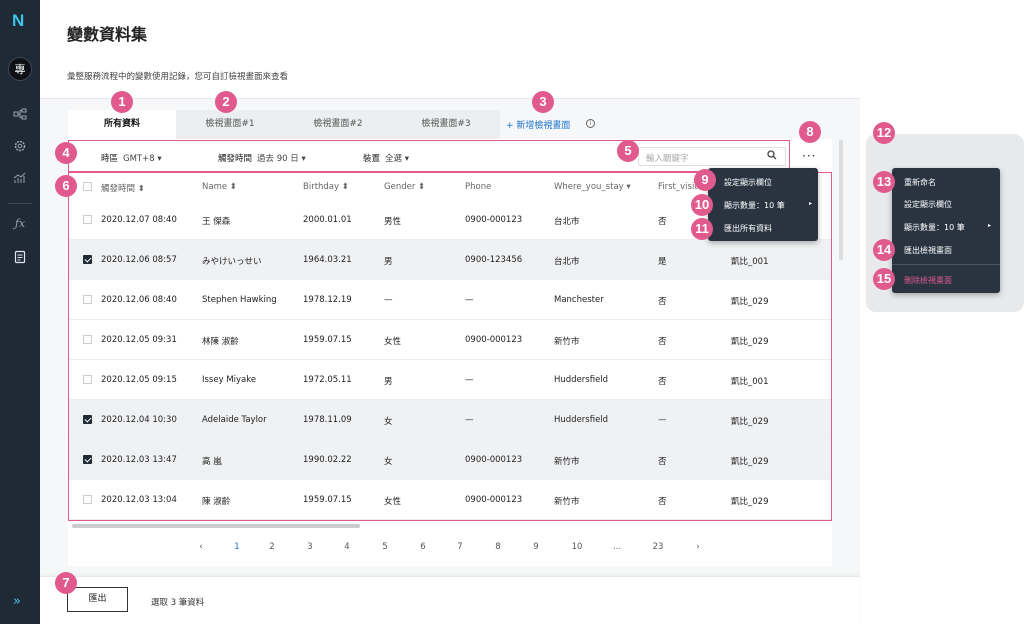  Describe the element at coordinates (592, 187) in the screenshot. I see `header-where-you-stay: Where_you_stay ▾` at that location.